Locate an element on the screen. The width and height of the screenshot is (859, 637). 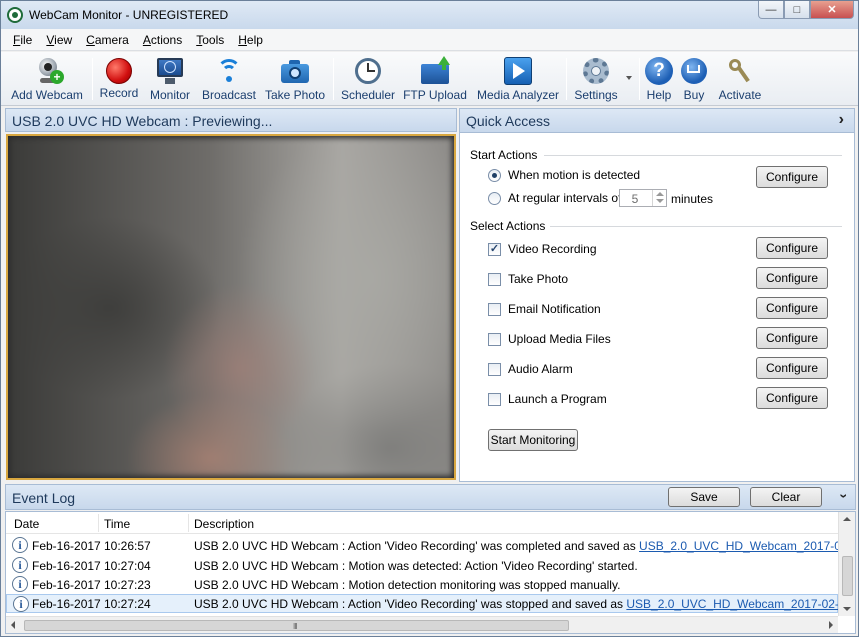
menu-camera-label: amera is located at coordinates (111, 39).